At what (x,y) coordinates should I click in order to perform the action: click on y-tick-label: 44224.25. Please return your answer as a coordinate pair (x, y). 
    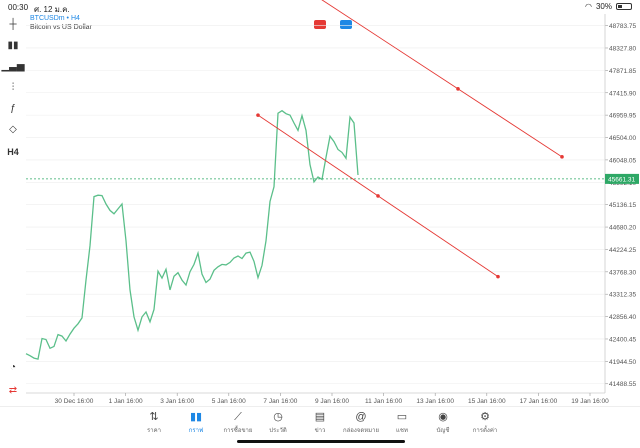
    Looking at the image, I should click on (622, 250).